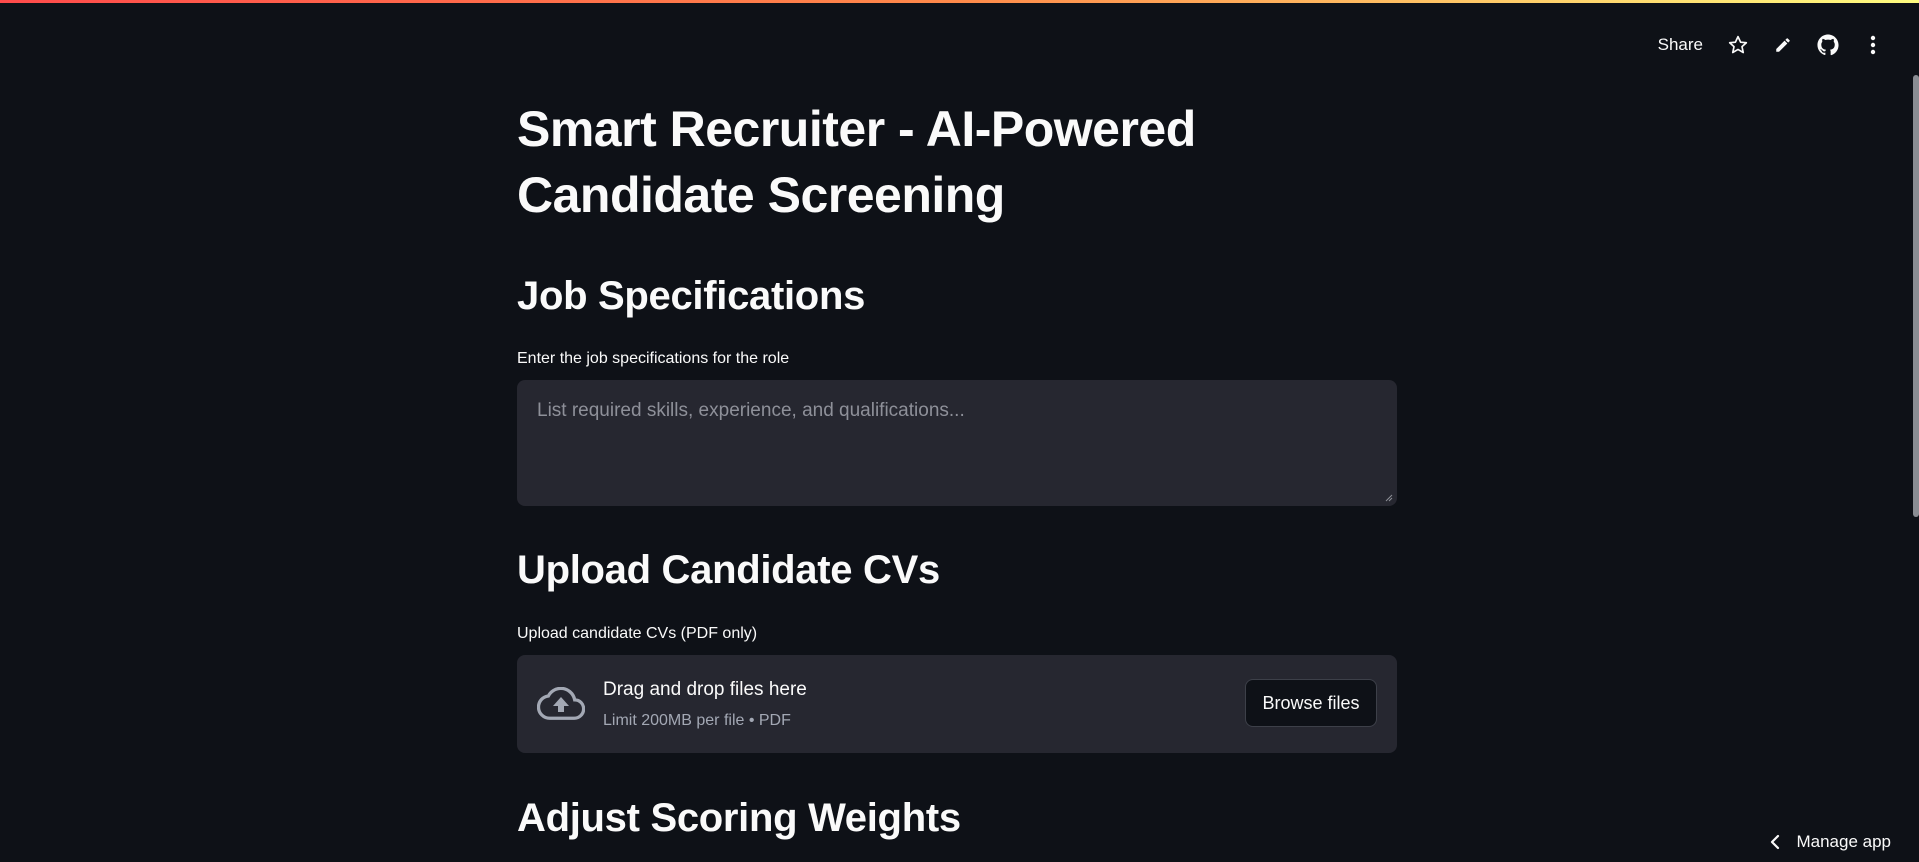 The height and width of the screenshot is (862, 1919). I want to click on app-toolbar: Share, so click(1770, 45).